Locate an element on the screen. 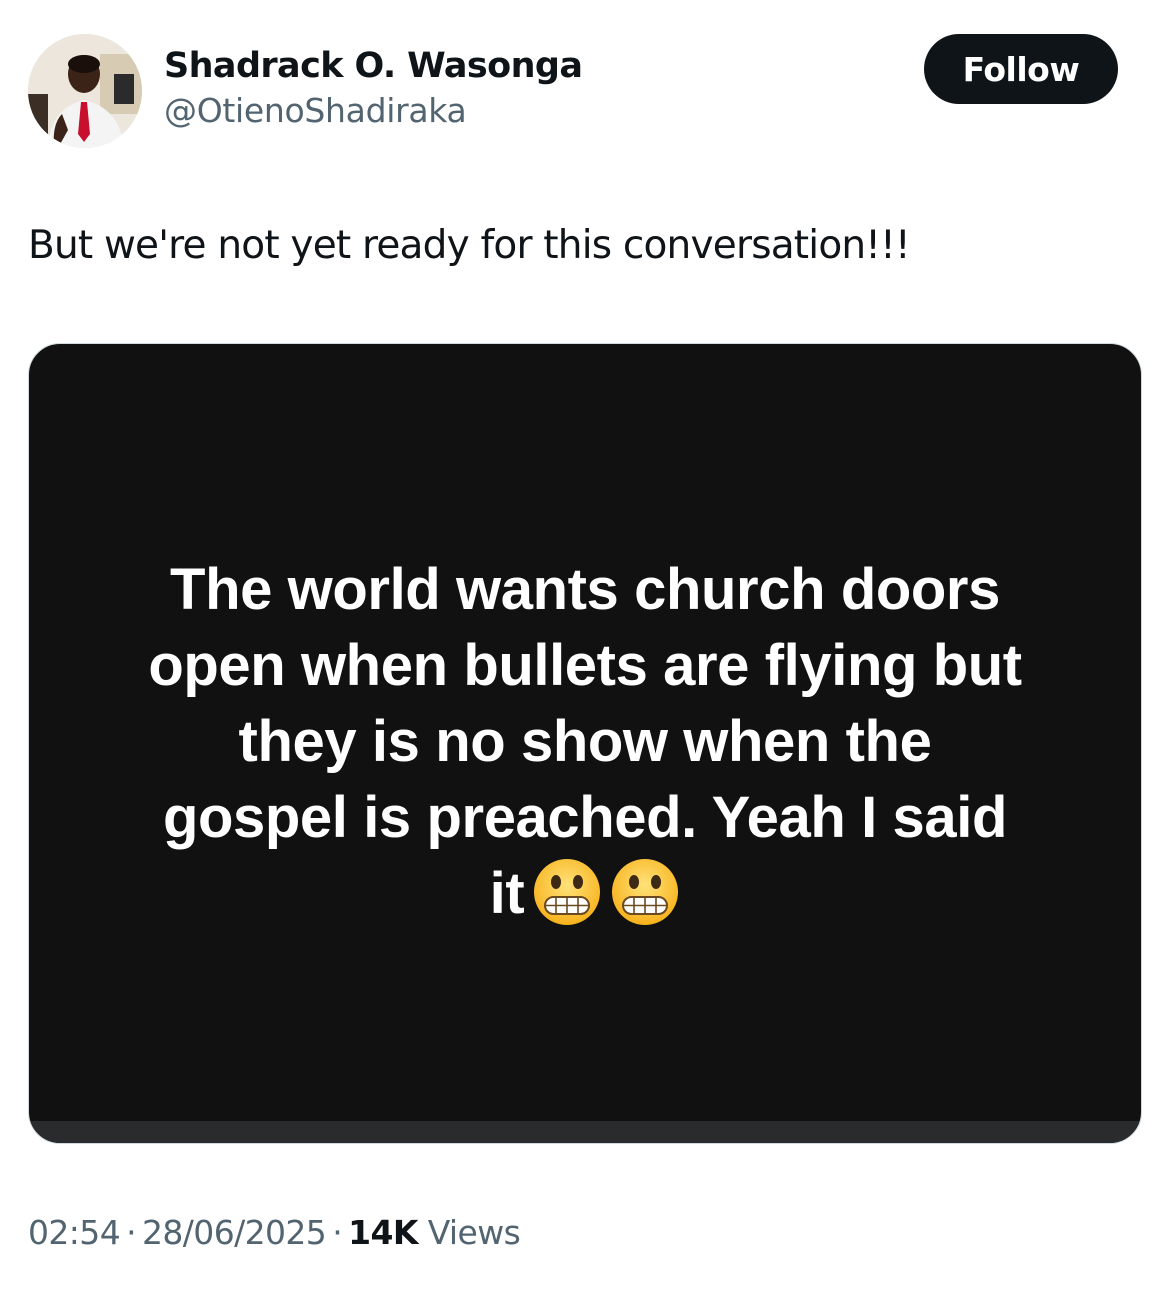 This screenshot has height=1289, width=1170. views-label: Views is located at coordinates (474, 1232).